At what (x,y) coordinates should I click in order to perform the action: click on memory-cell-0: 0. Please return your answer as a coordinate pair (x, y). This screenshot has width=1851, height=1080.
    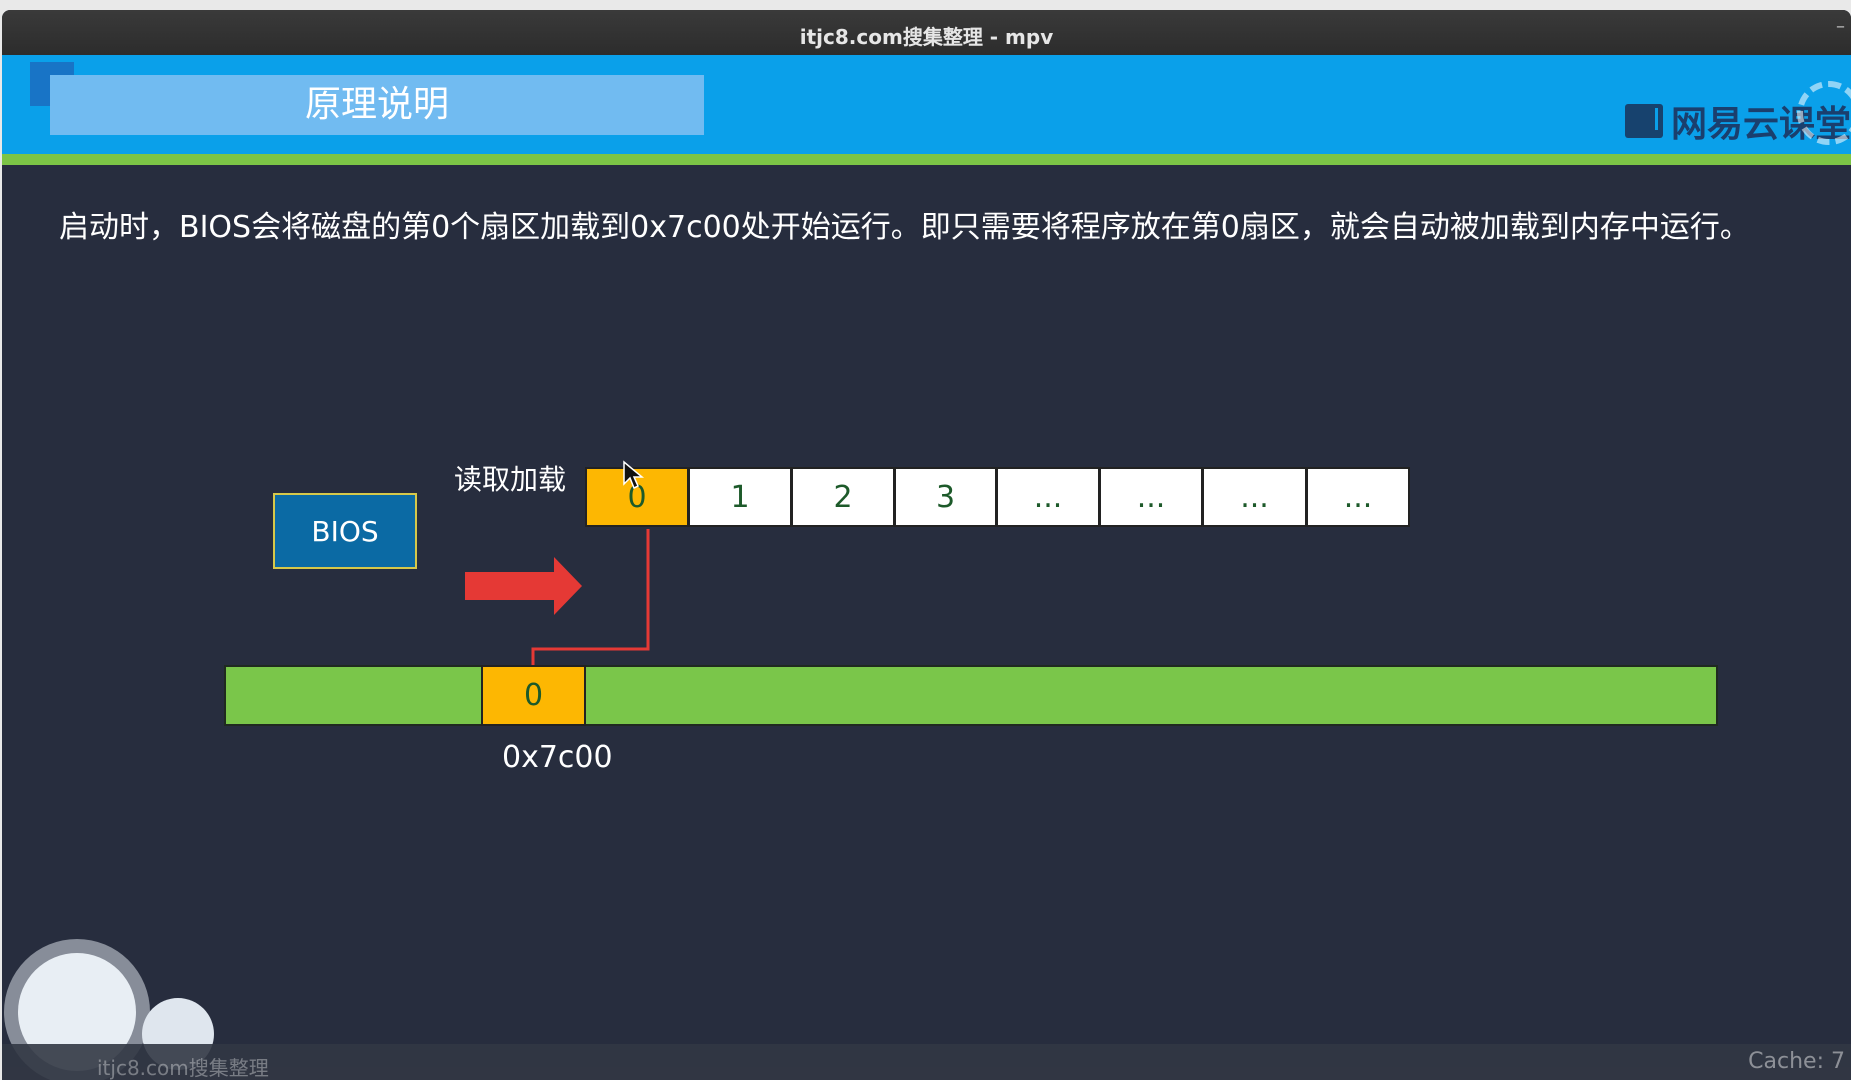
    Looking at the image, I should click on (533, 695).